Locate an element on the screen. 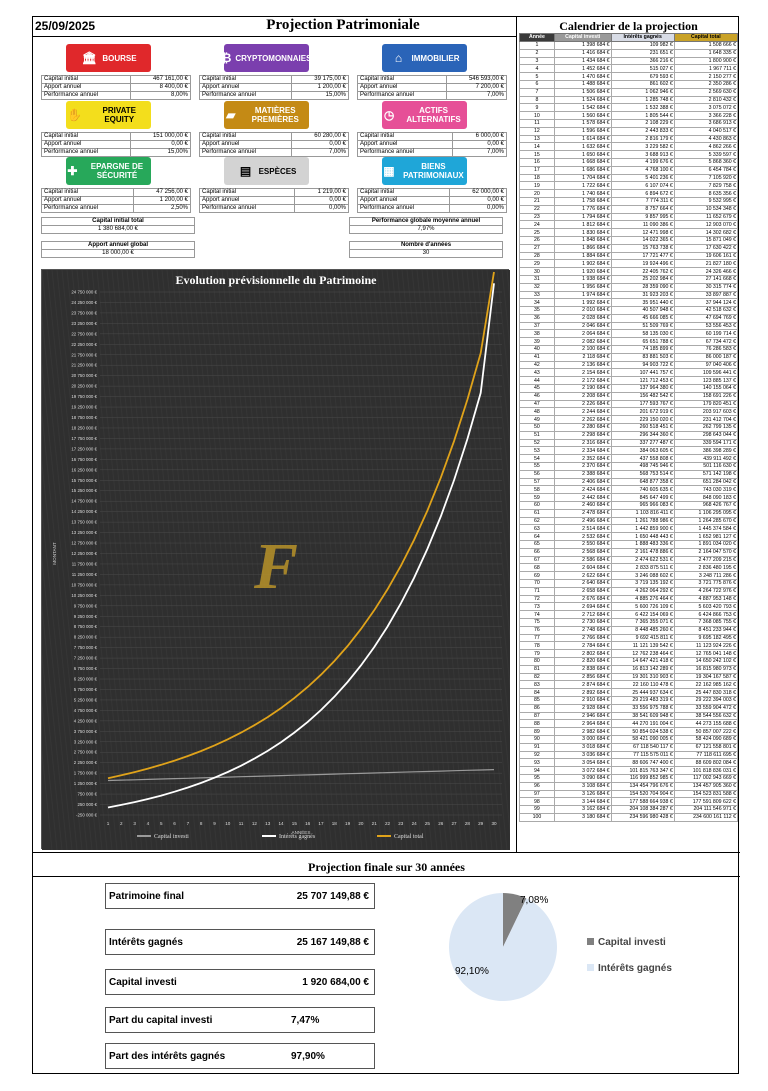 Image resolution: width=768 pixels, height=1091 pixels. x-tick-label: 13 is located at coordinates (268, 823).